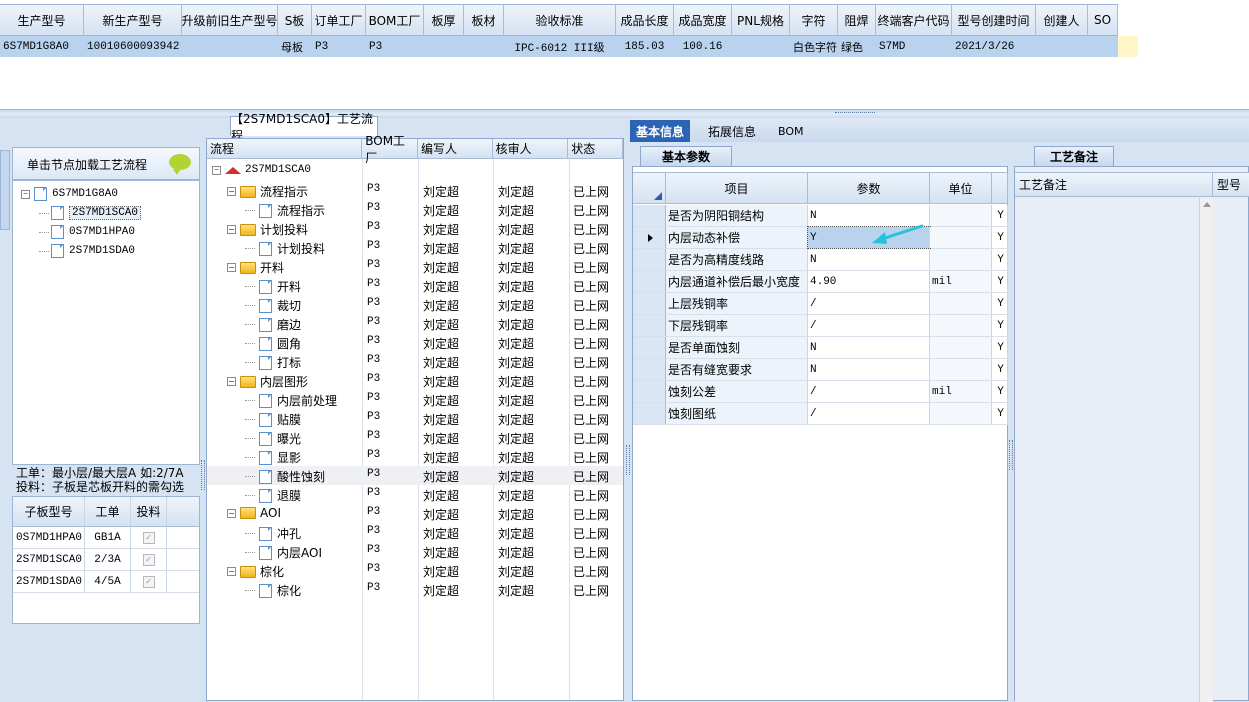 The height and width of the screenshot is (702, 1249). Describe the element at coordinates (645, 20) in the screenshot. I see `column-header: 成品长度` at that location.